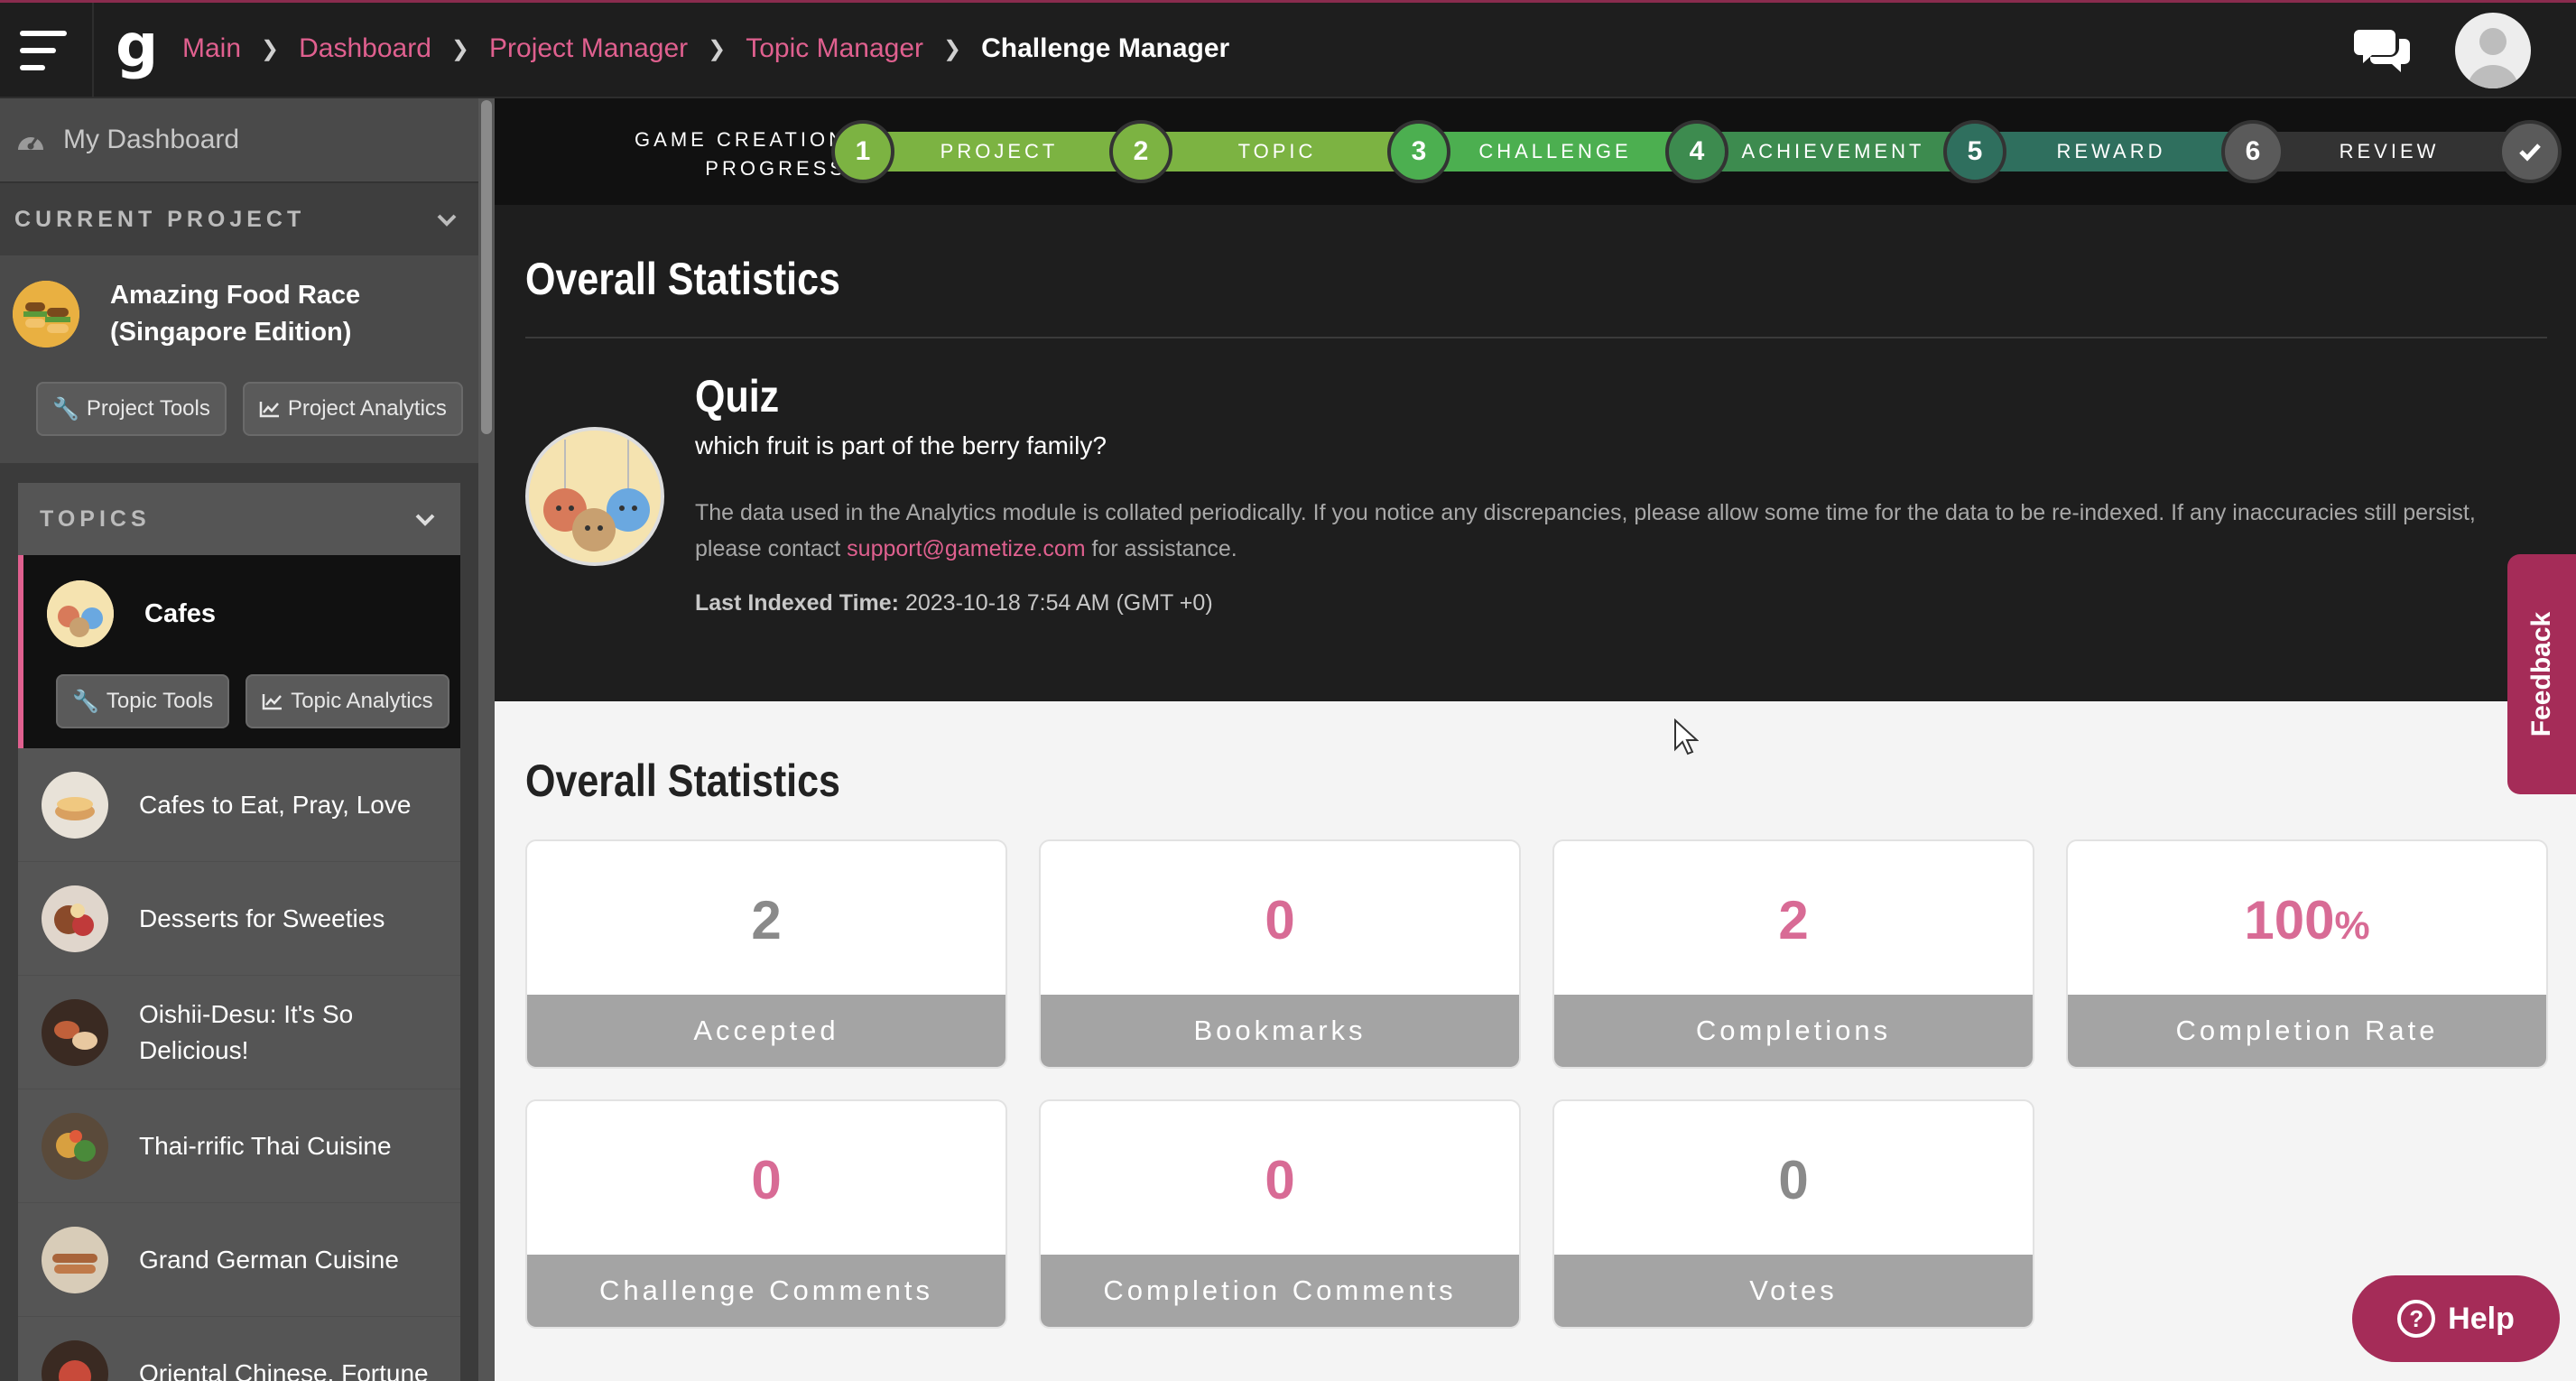 The height and width of the screenshot is (1381, 2576). Describe the element at coordinates (2389, 152) in the screenshot. I see `step-label-review: REVIEW` at that location.